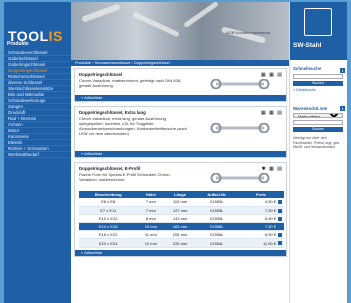 This screenshot has width=351, height=303. I want to click on col-article: Artikel-Nr., so click(216, 194).